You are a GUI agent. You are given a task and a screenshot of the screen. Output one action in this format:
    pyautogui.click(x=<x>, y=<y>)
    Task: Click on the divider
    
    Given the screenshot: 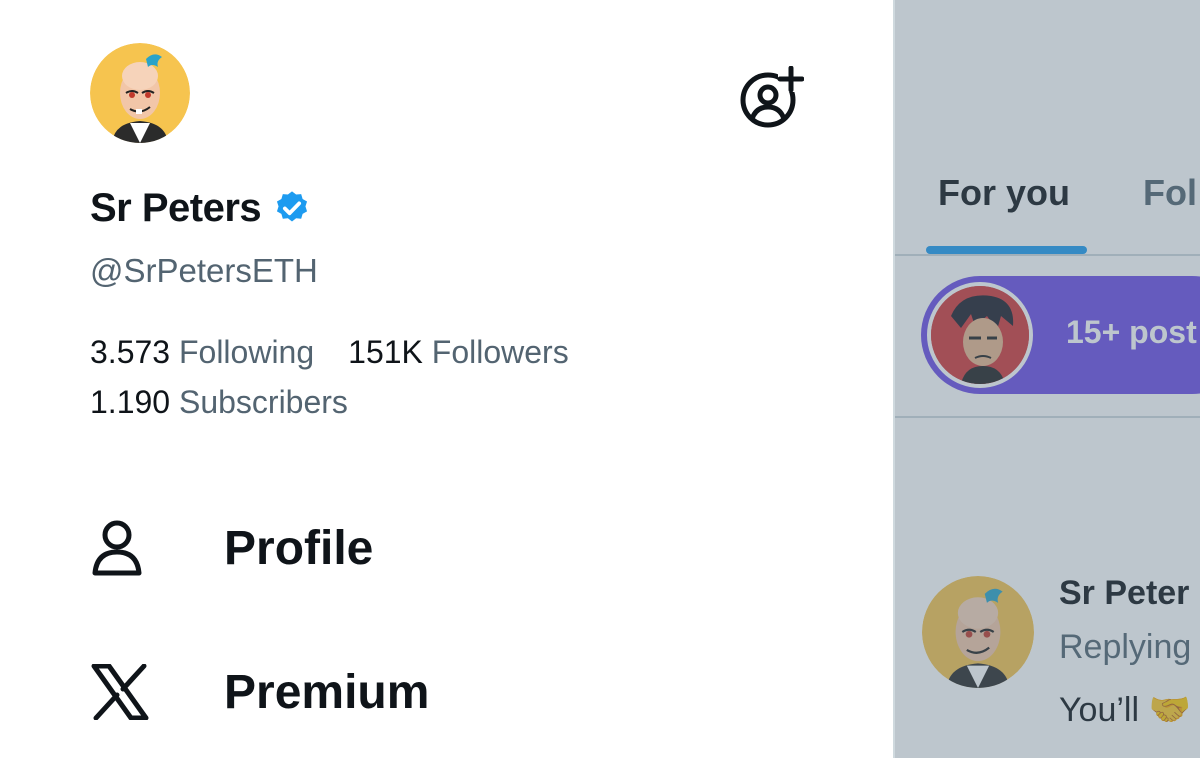 What is the action you would take?
    pyautogui.click(x=1047, y=417)
    